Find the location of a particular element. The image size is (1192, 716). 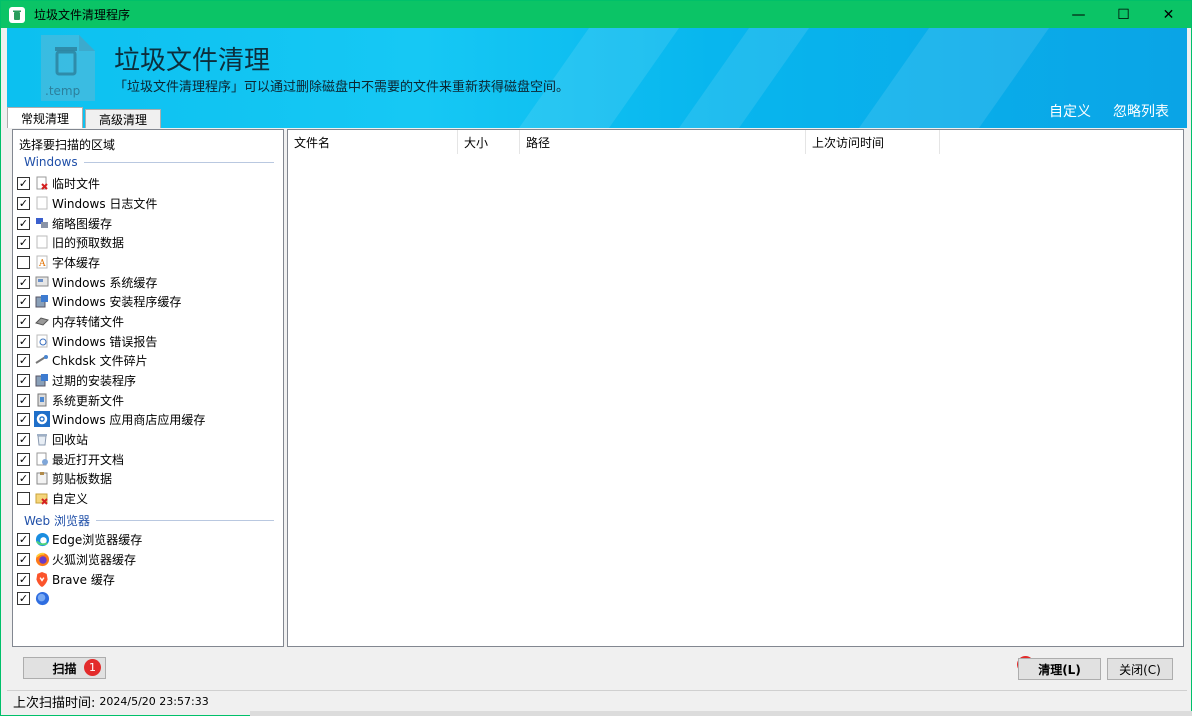

list-item: ✓ 临时文件 is located at coordinates (58, 183).